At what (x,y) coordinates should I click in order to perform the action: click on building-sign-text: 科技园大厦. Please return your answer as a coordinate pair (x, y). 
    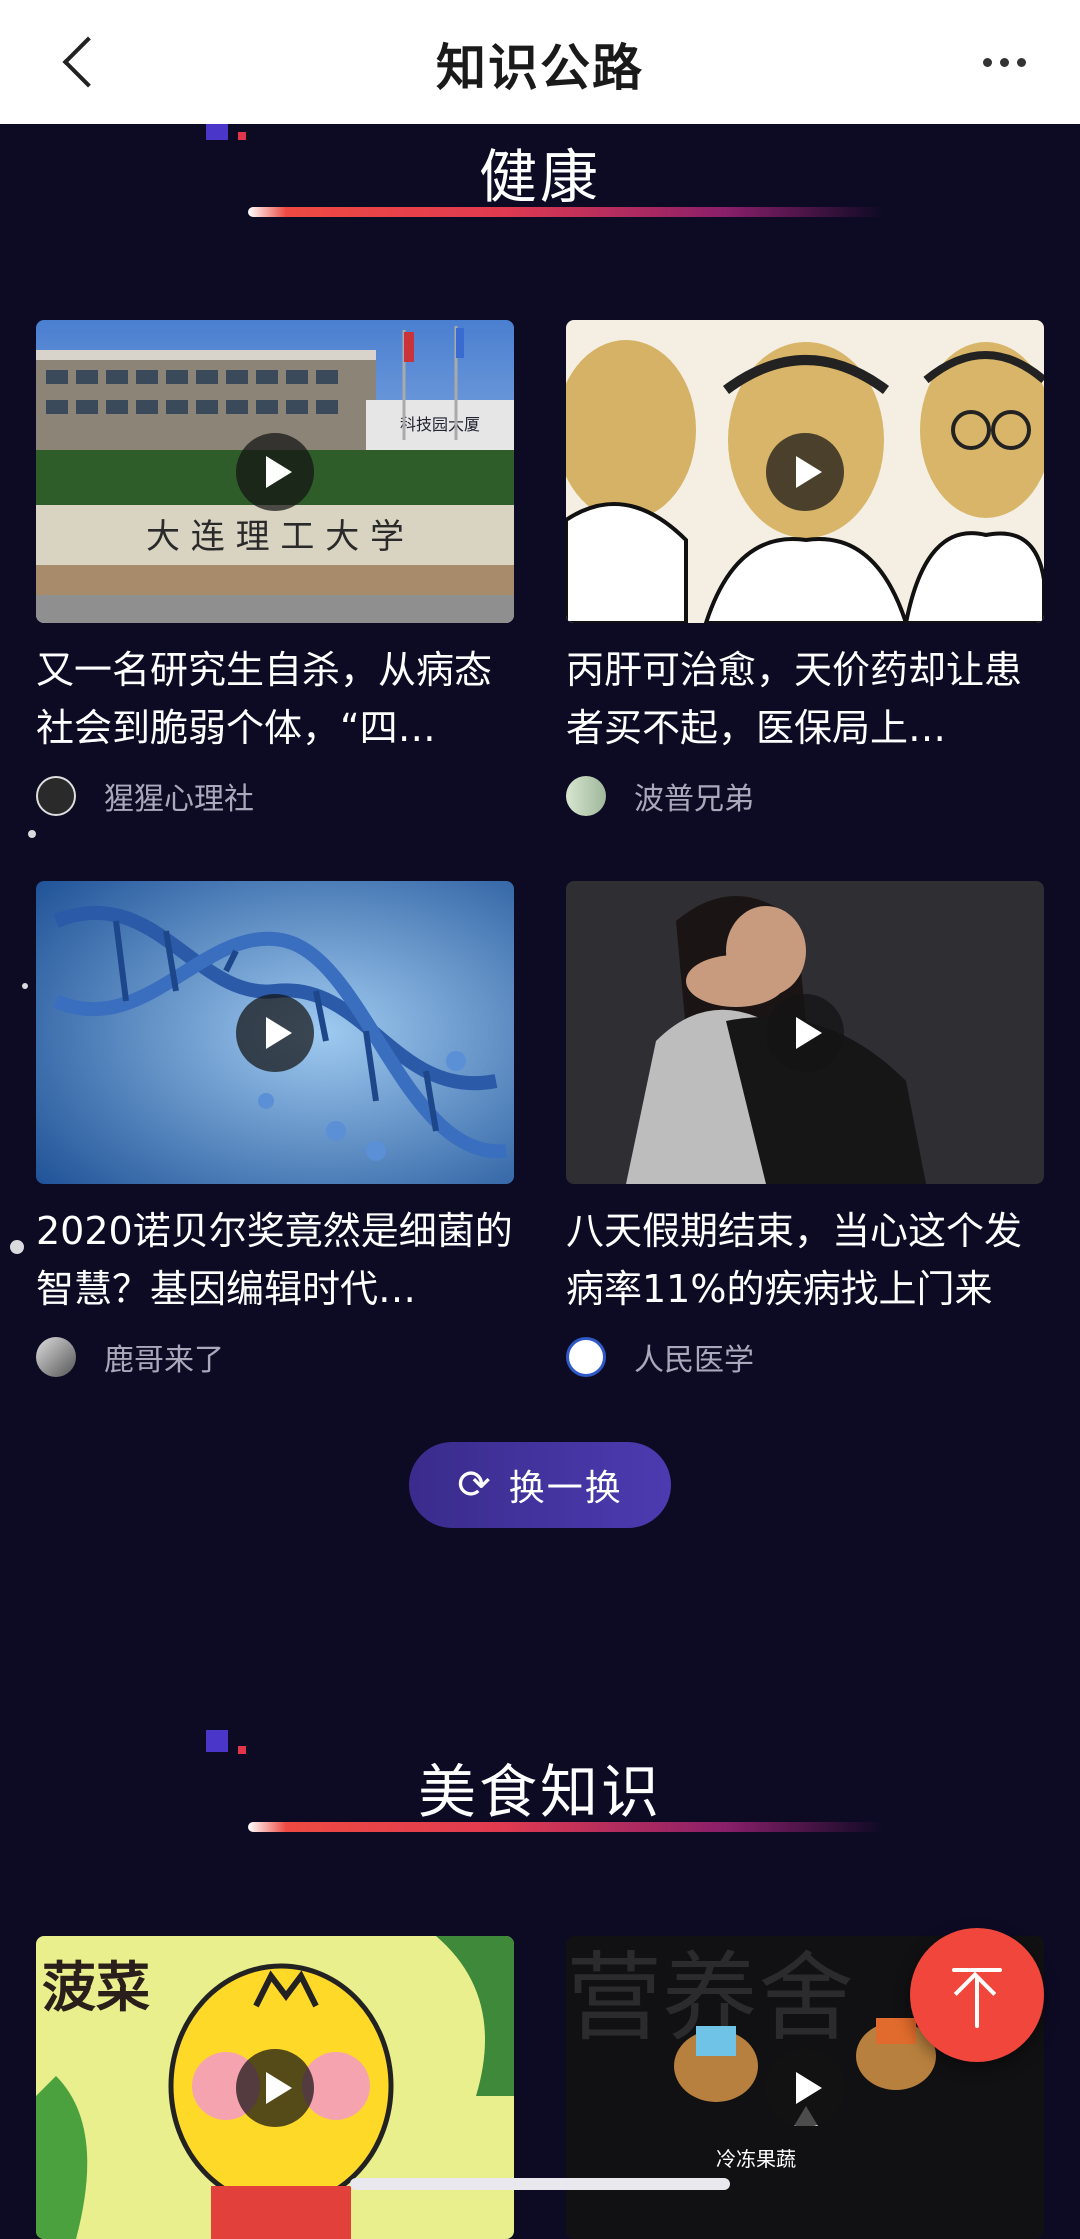
    Looking at the image, I should click on (440, 424).